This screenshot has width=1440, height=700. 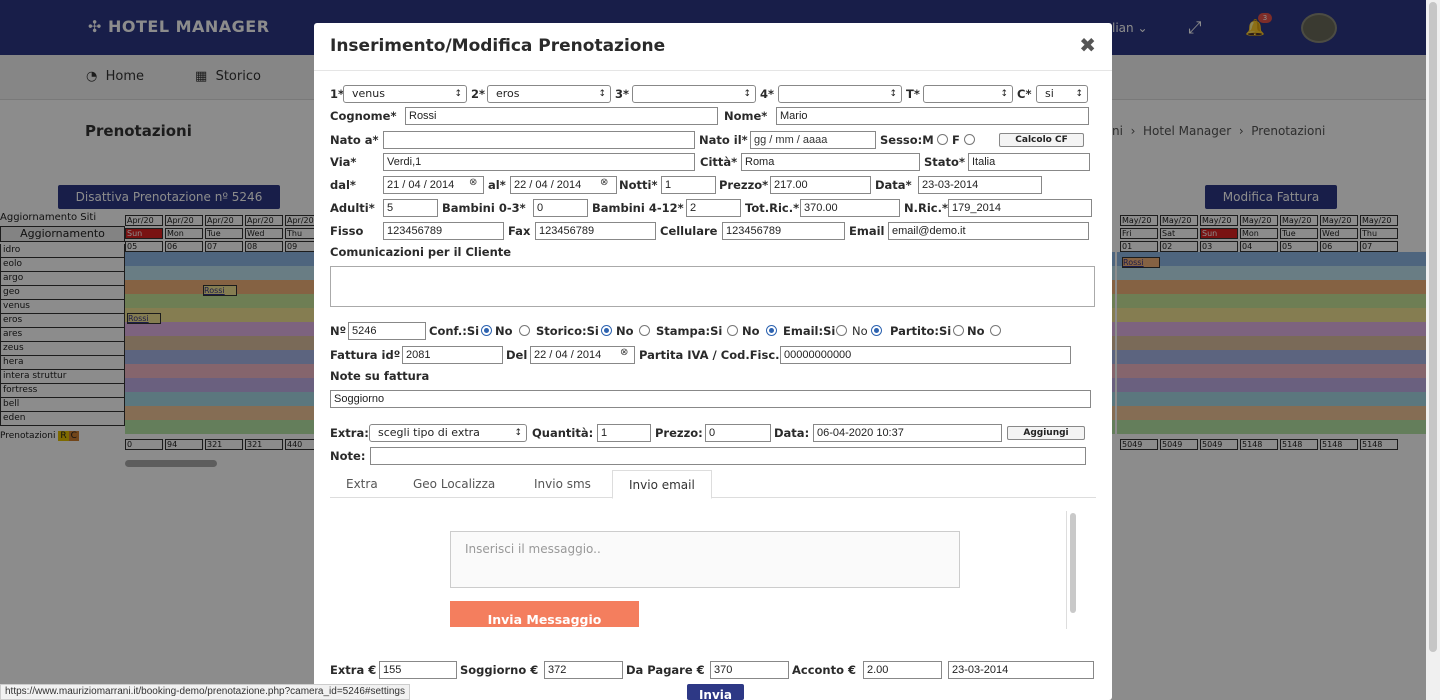 I want to click on extra-date-input: 06-04-2020 10:37, so click(x=907, y=433).